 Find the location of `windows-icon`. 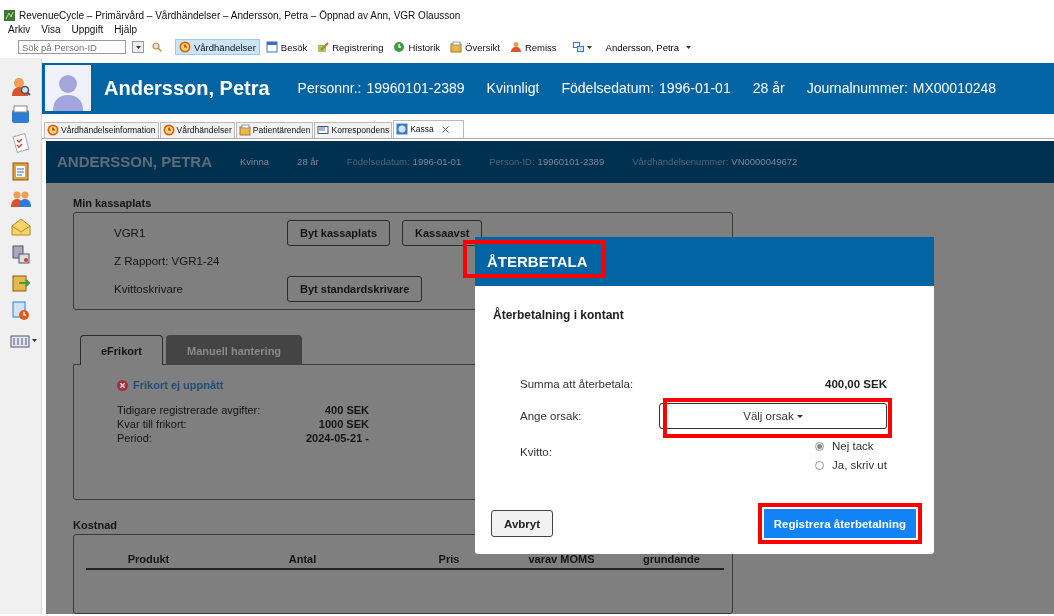

windows-icon is located at coordinates (578, 47).